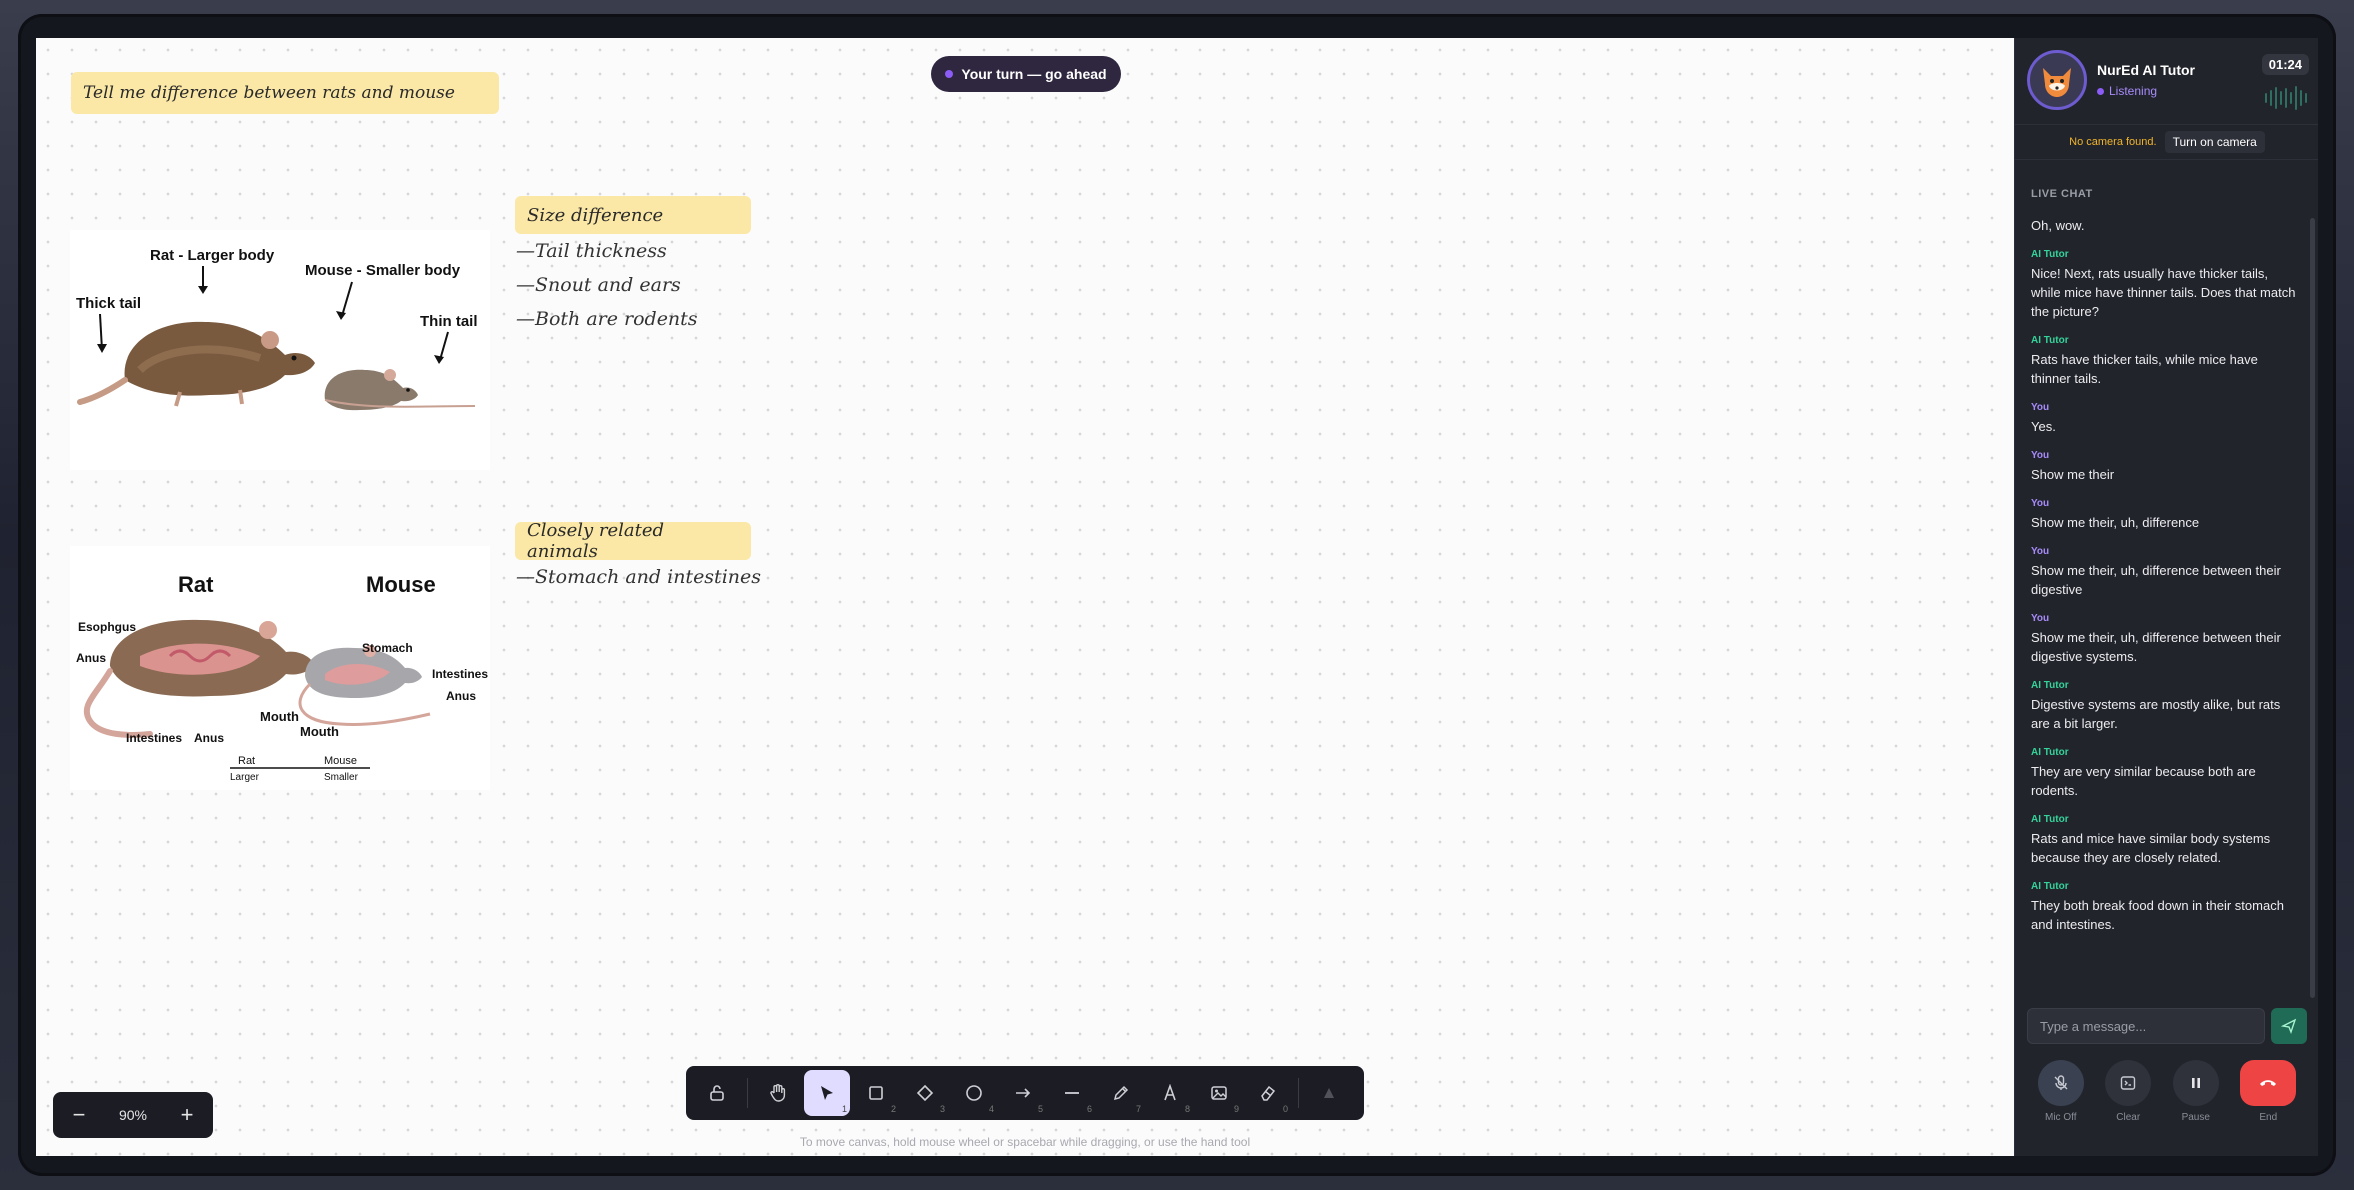 Image resolution: width=2354 pixels, height=1190 pixels. I want to click on zoom-level: 90%, so click(133, 1115).